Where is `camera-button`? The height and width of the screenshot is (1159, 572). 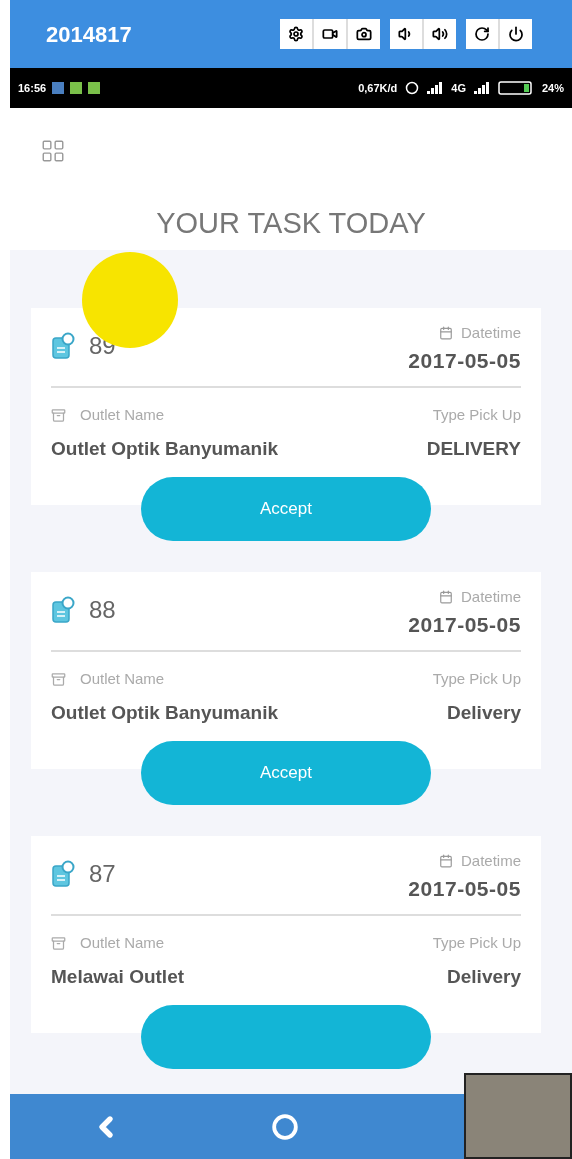 camera-button is located at coordinates (364, 34).